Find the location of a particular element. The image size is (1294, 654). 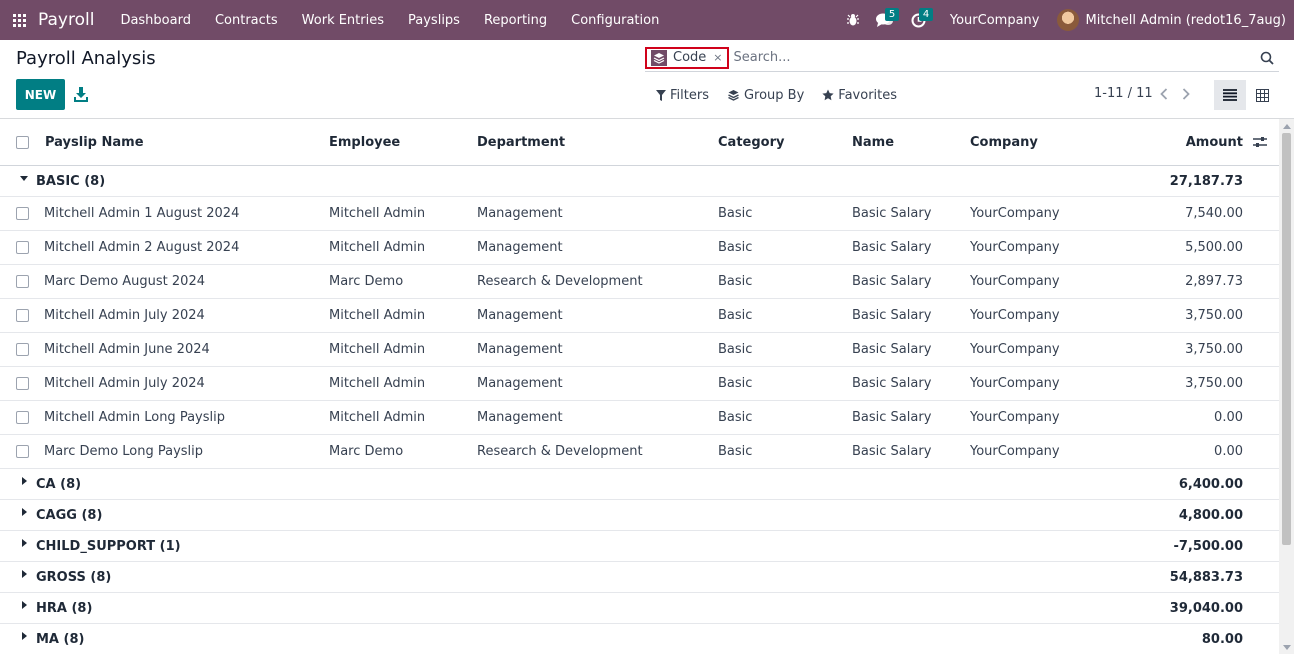

column-amount: Amount is located at coordinates (1171, 142).